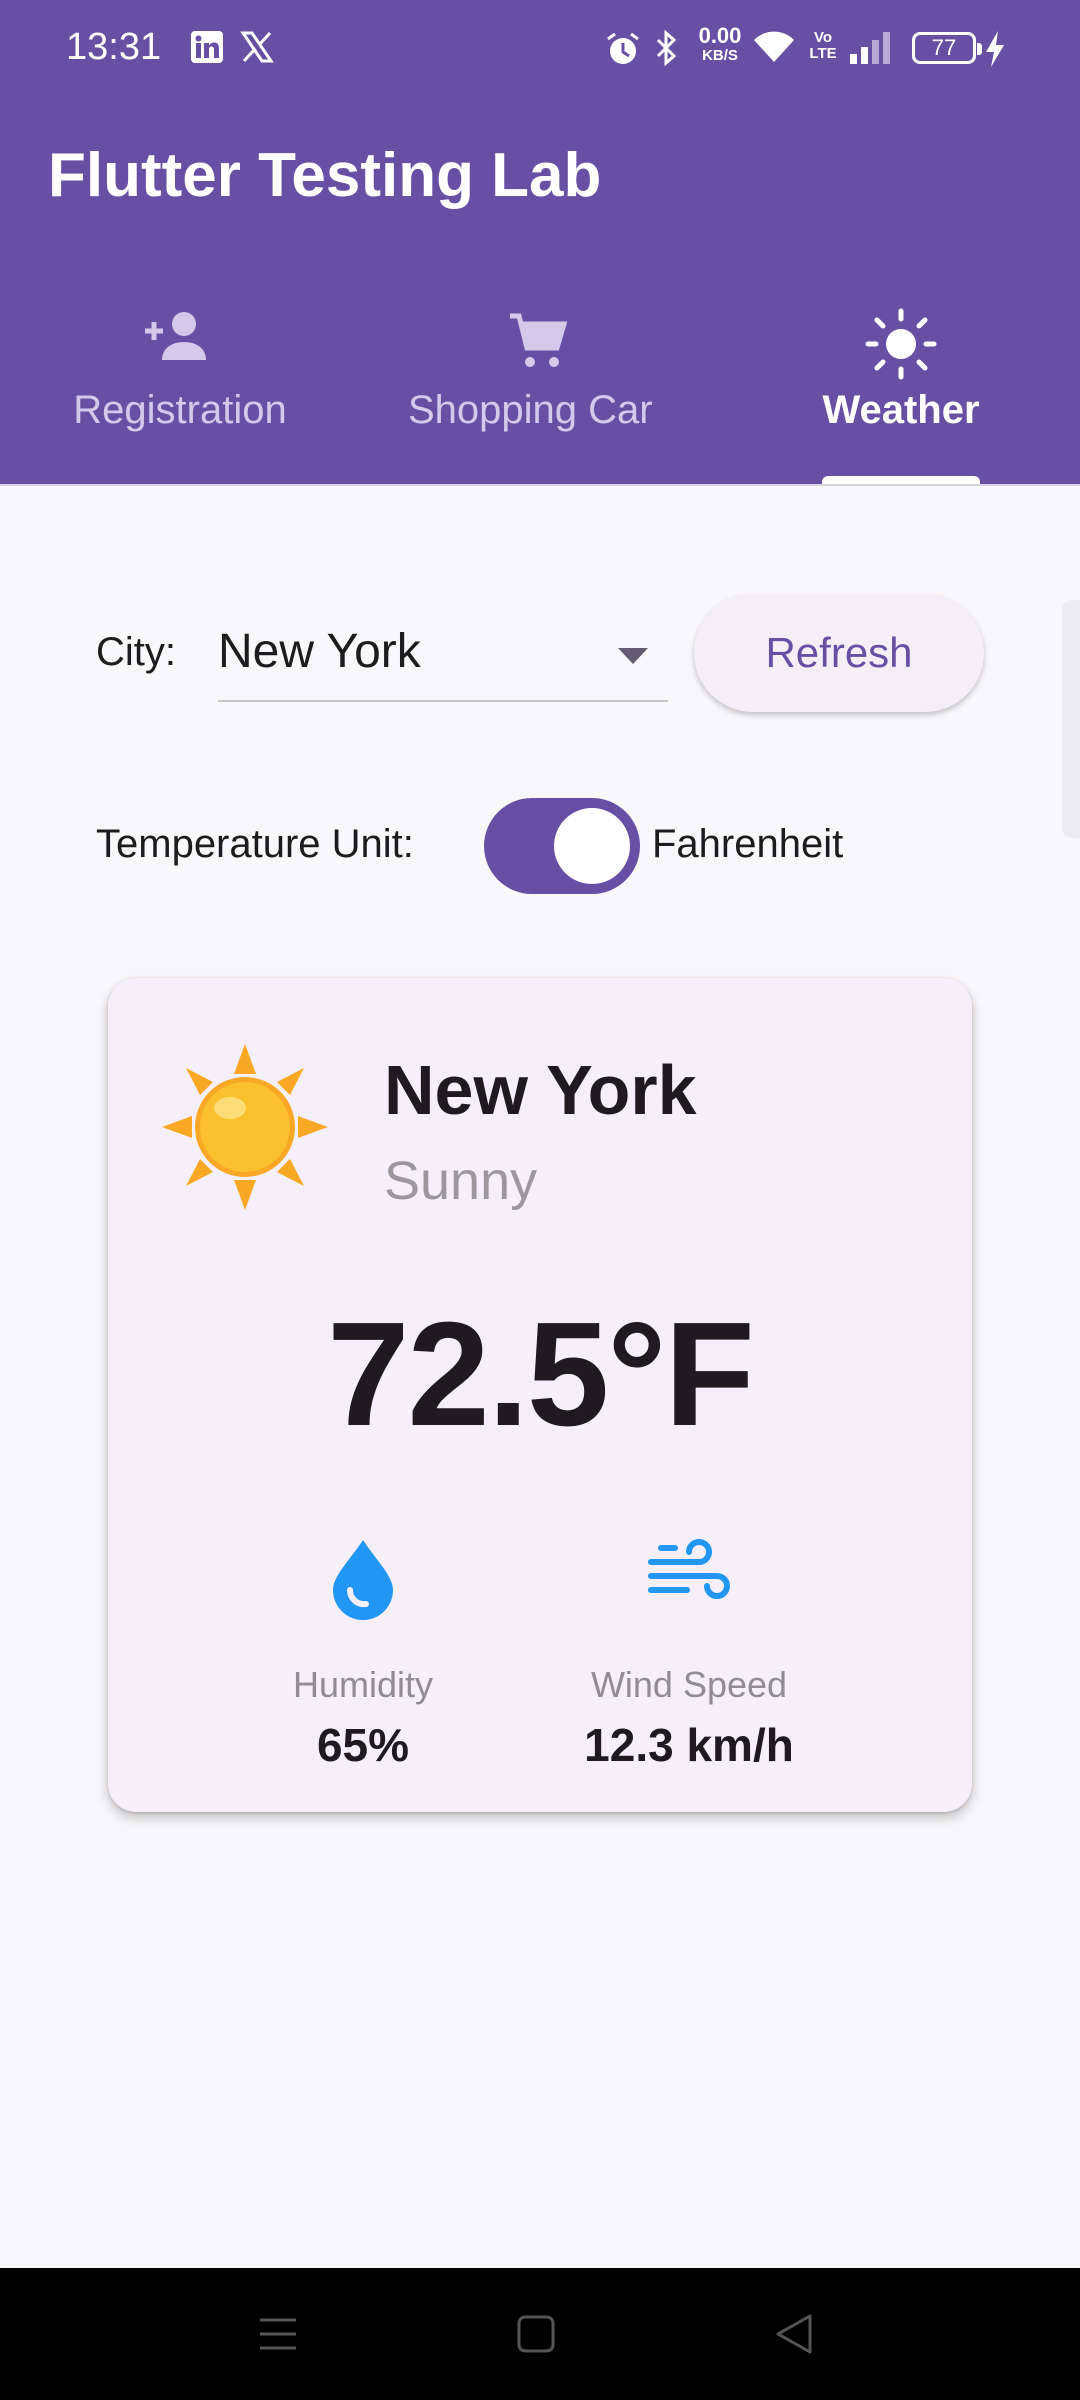 The width and height of the screenshot is (1080, 2400). What do you see at coordinates (748, 844) in the screenshot?
I see `temperature-unit-value: Fahrenheit` at bounding box center [748, 844].